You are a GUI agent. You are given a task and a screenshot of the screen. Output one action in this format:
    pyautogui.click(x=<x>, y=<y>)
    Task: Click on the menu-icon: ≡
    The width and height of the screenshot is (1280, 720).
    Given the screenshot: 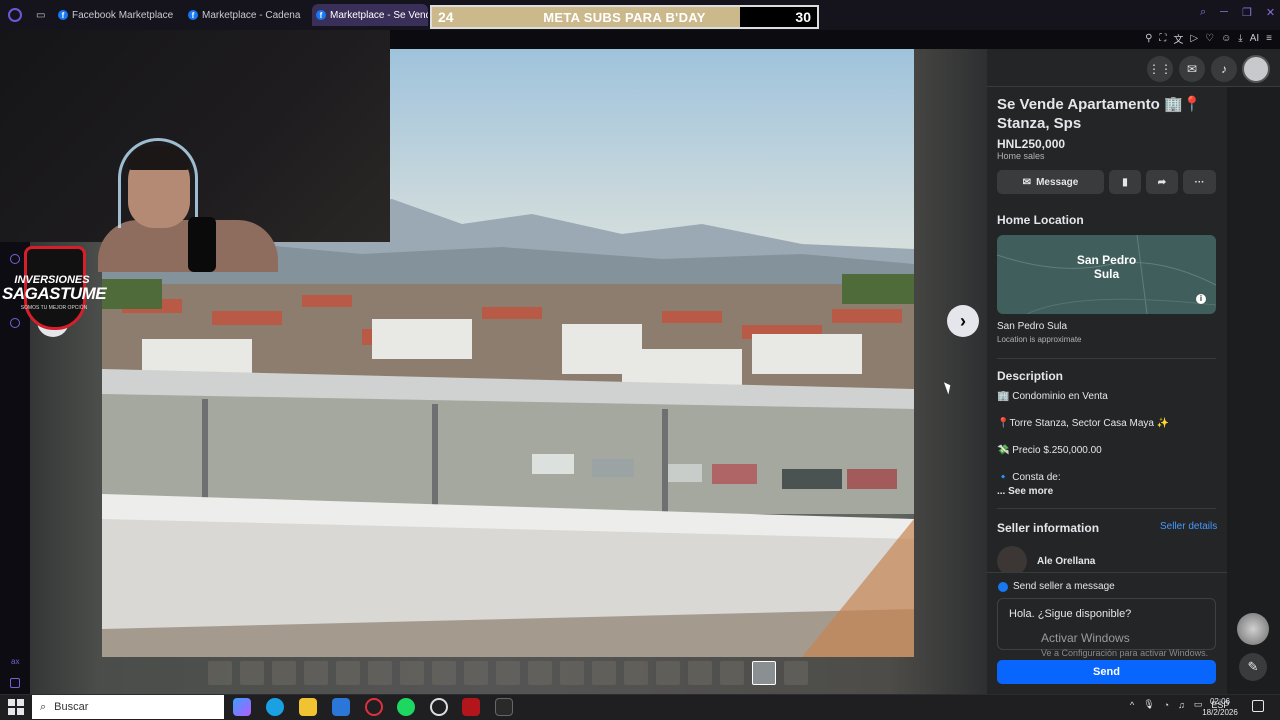 What is the action you would take?
    pyautogui.click(x=1269, y=38)
    